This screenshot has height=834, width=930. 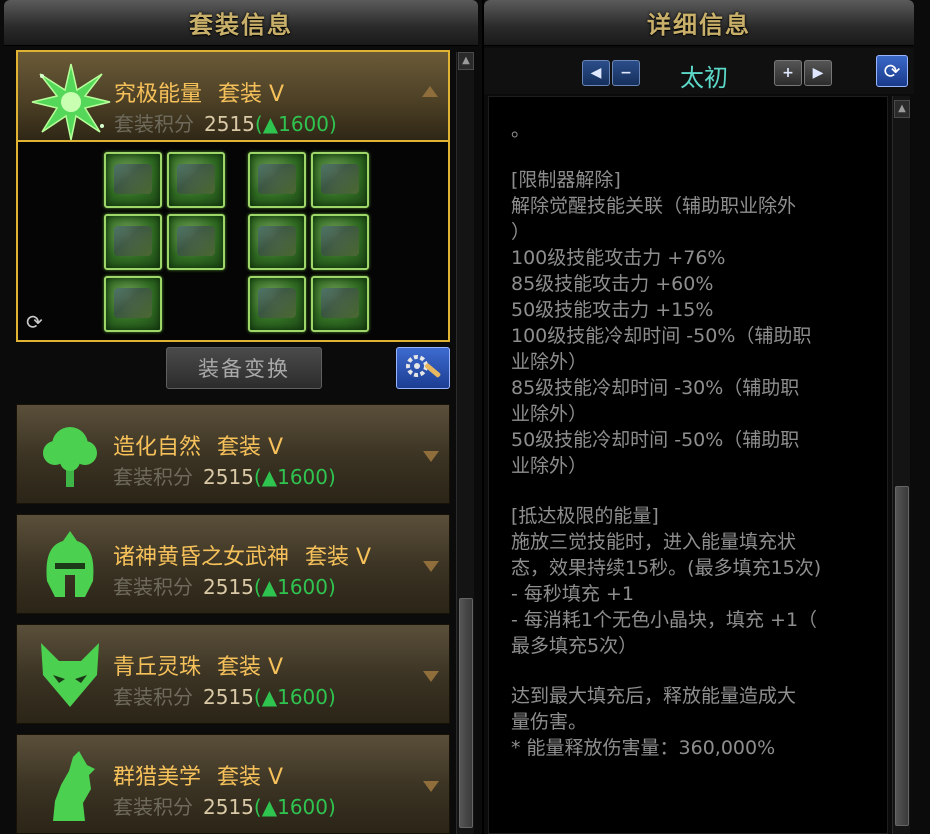 What do you see at coordinates (655, 388) in the screenshot?
I see `detail-line: 85级技能冷却时间 -30%（辅助职` at bounding box center [655, 388].